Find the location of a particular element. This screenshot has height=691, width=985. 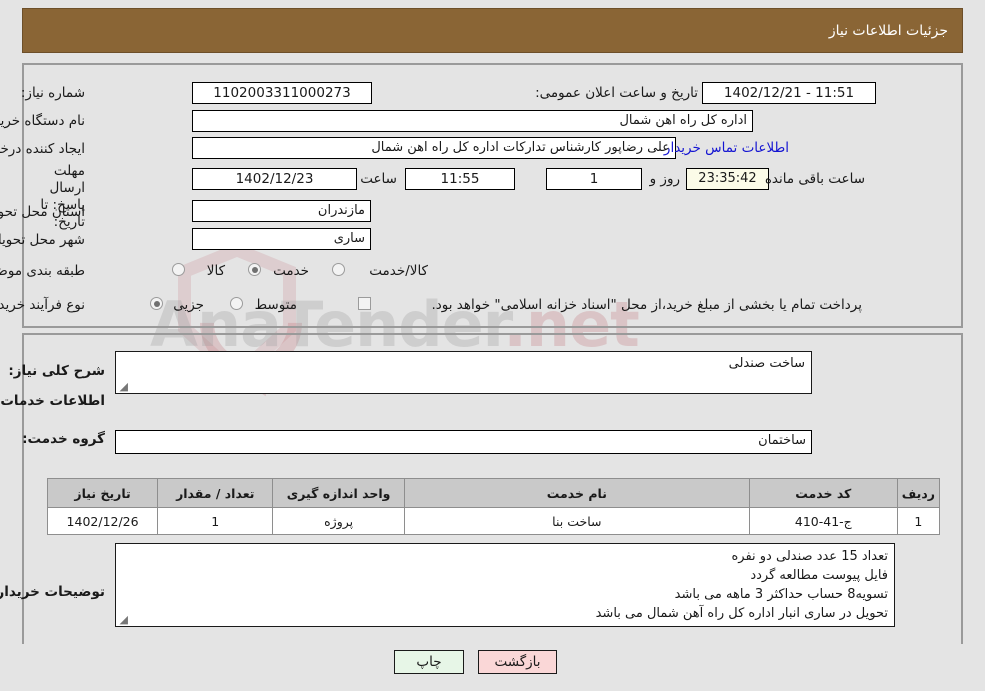

deadline-date-value: 1402/12/23 is located at coordinates (274, 179).